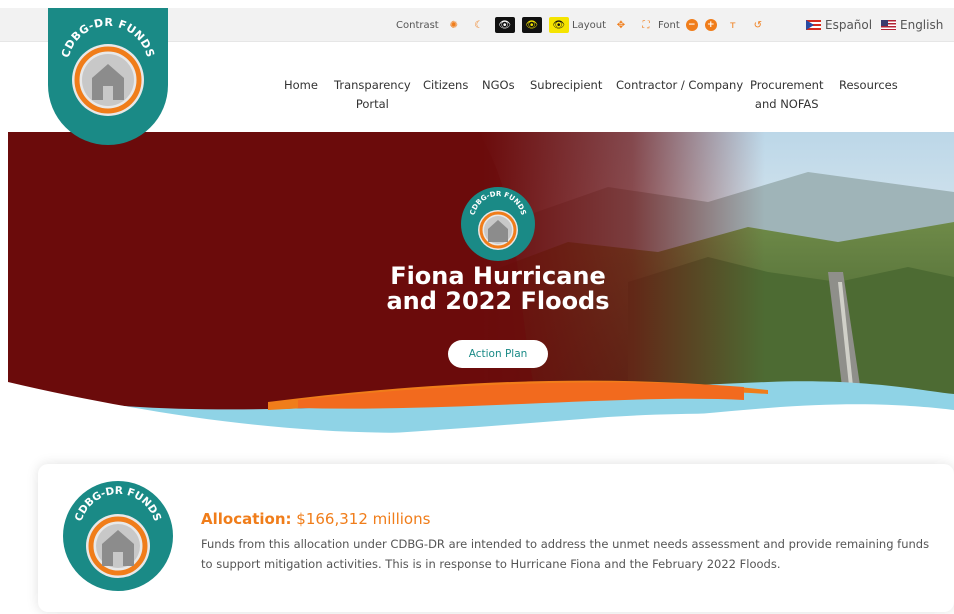  What do you see at coordinates (868, 85) in the screenshot?
I see `nav-resources: Resources` at bounding box center [868, 85].